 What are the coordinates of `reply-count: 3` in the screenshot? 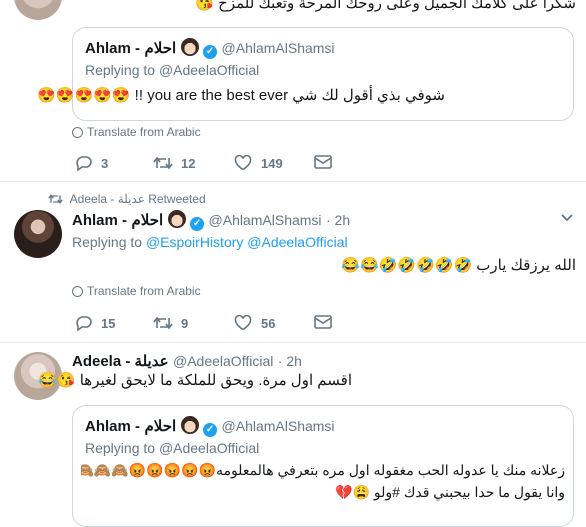 It's located at (105, 163).